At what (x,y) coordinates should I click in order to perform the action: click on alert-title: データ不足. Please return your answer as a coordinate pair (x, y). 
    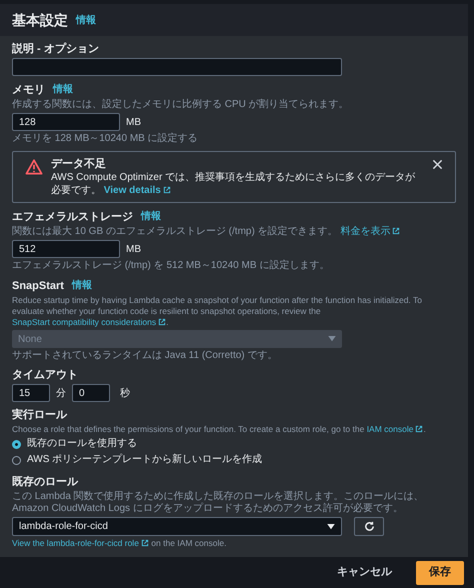
    Looking at the image, I should click on (79, 164).